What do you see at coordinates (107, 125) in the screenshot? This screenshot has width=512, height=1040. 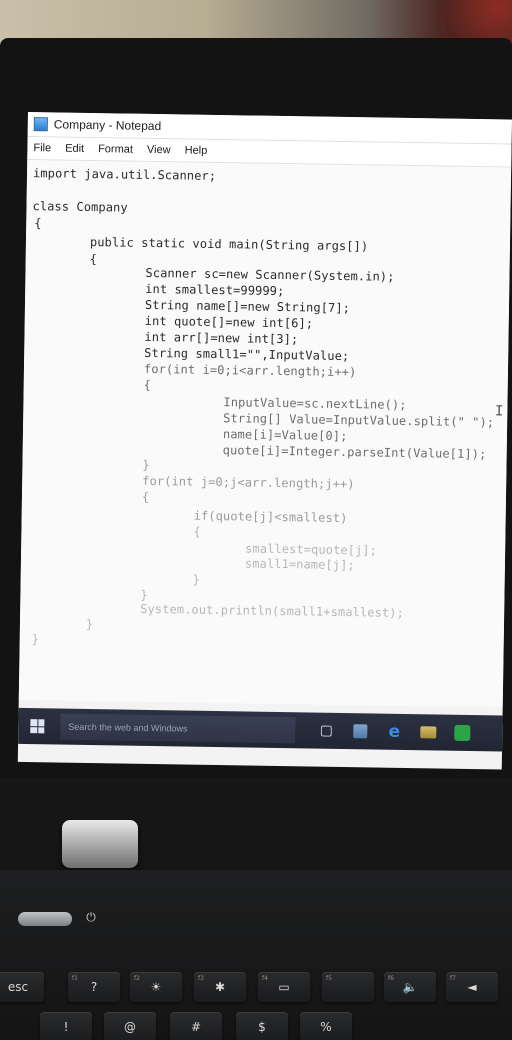 I see `window-title: Company - Notepad` at bounding box center [107, 125].